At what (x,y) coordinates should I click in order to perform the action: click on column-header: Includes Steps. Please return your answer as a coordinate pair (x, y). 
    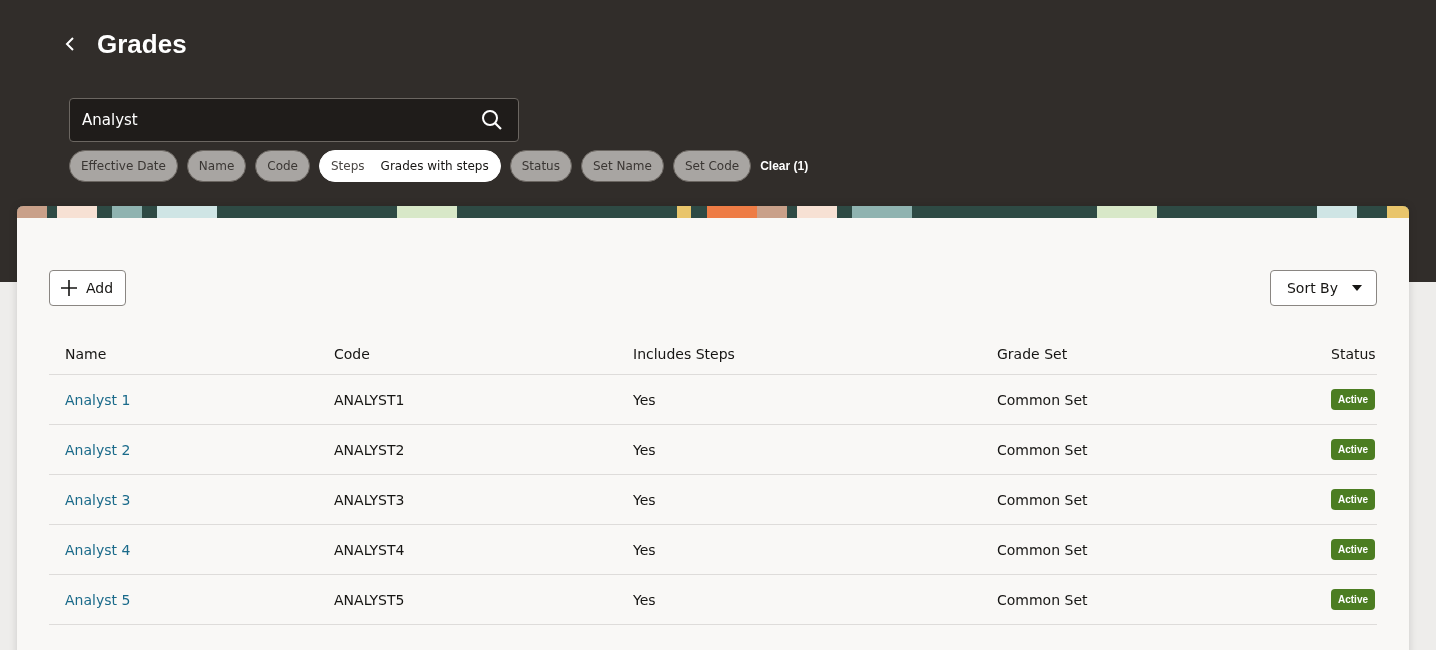
    Looking at the image, I should click on (799, 353).